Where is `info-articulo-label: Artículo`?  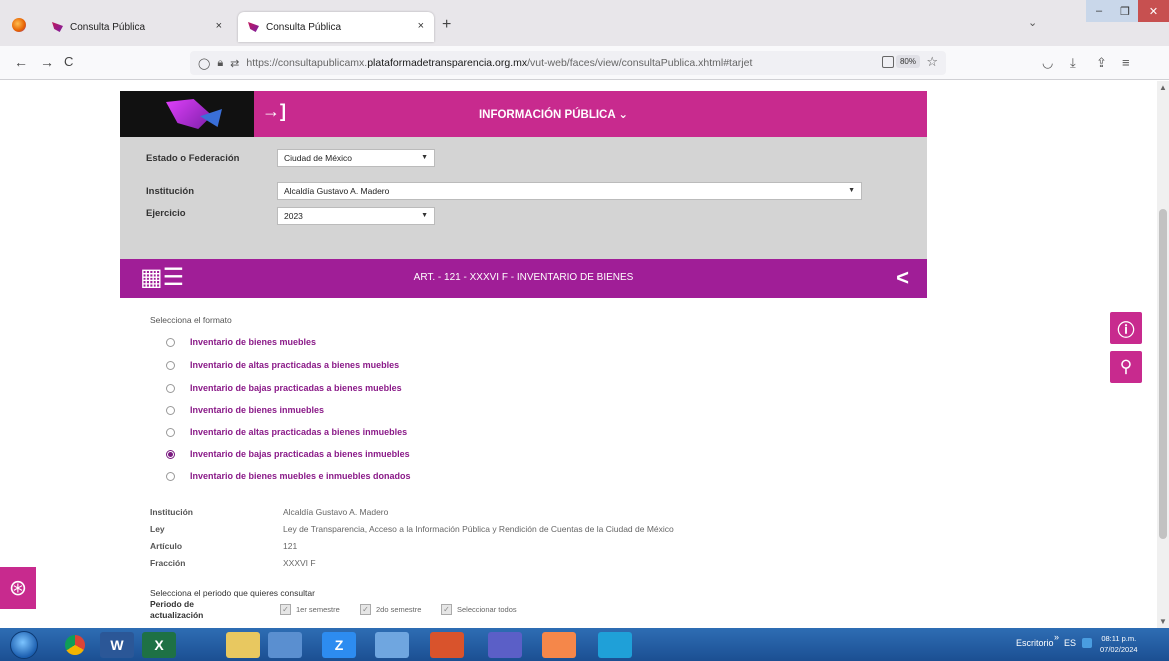 info-articulo-label: Artículo is located at coordinates (166, 546).